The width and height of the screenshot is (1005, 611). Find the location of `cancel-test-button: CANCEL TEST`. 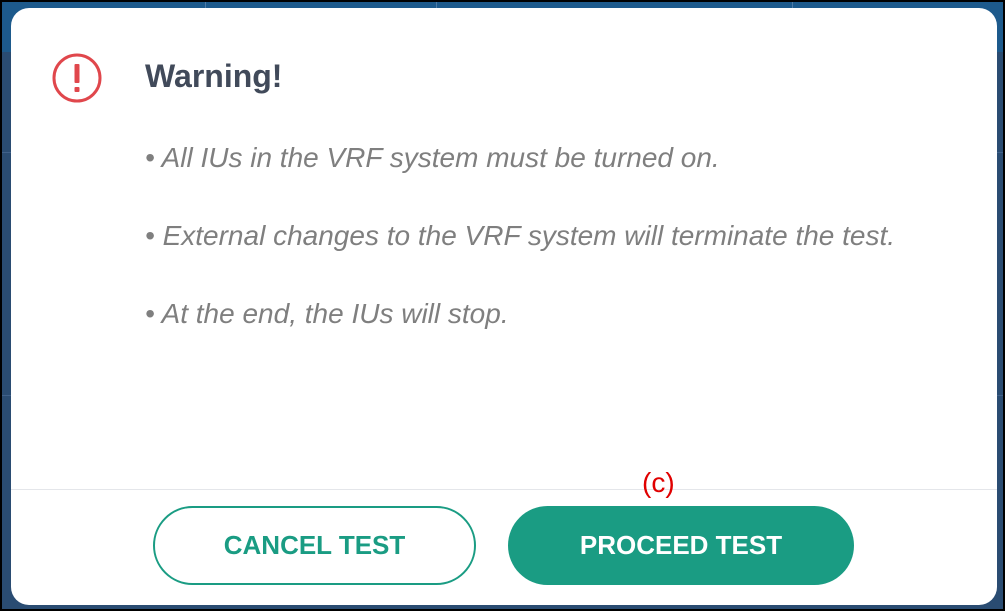

cancel-test-button: CANCEL TEST is located at coordinates (314, 545).